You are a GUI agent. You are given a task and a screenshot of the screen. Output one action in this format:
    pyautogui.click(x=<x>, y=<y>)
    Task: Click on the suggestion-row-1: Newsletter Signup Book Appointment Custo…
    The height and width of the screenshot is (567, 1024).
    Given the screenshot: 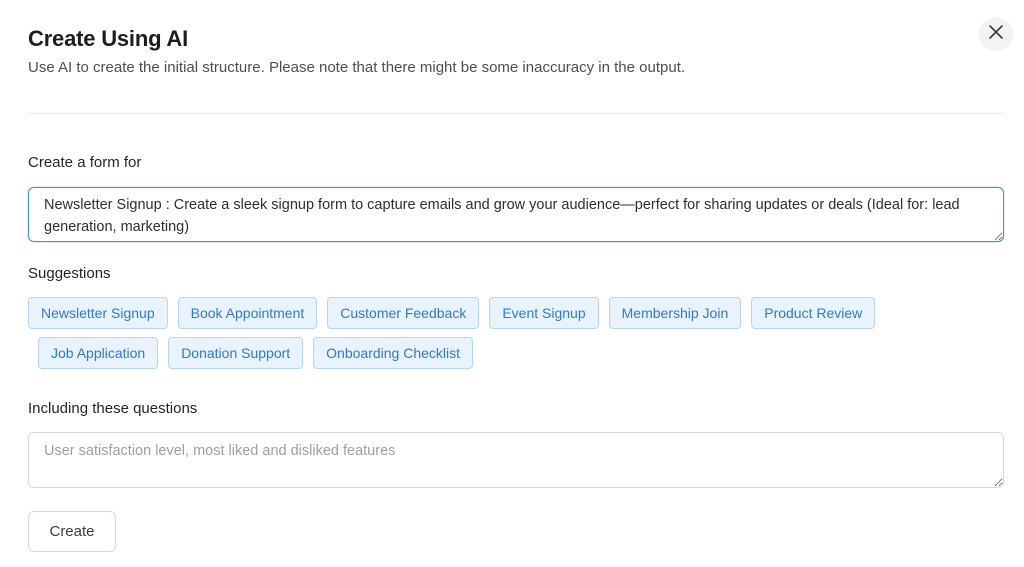 What is the action you would take?
    pyautogui.click(x=516, y=313)
    